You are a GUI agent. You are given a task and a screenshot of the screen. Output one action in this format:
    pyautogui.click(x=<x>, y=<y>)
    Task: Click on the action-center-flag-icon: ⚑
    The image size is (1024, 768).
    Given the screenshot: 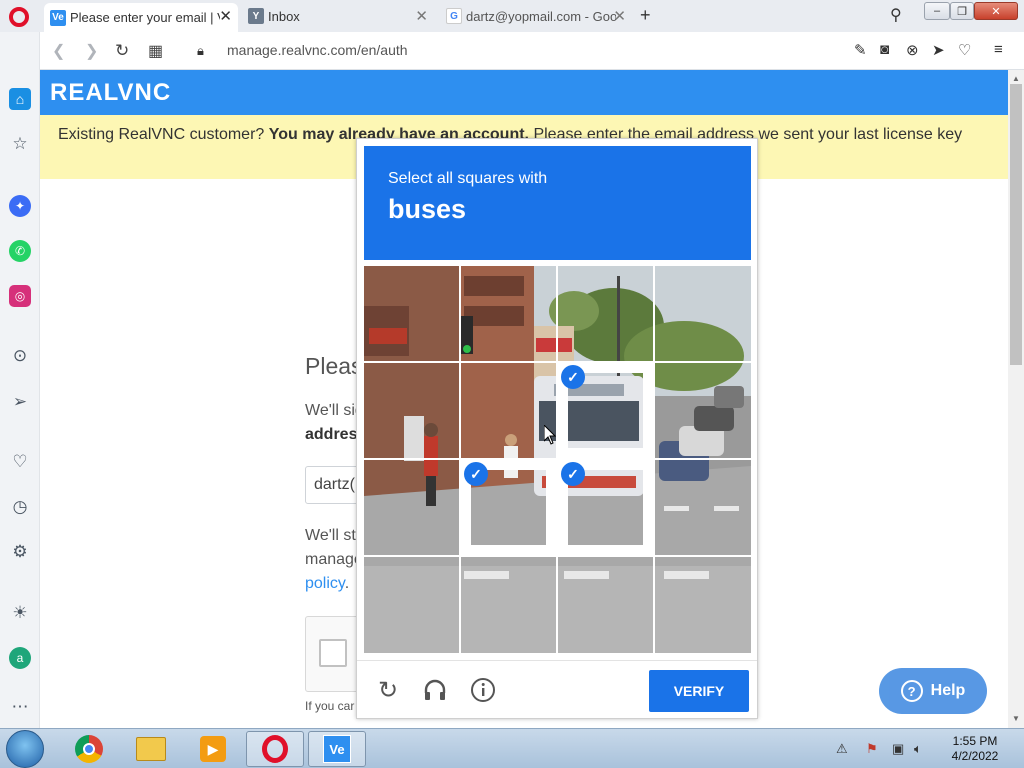 What is the action you would take?
    pyautogui.click(x=872, y=749)
    